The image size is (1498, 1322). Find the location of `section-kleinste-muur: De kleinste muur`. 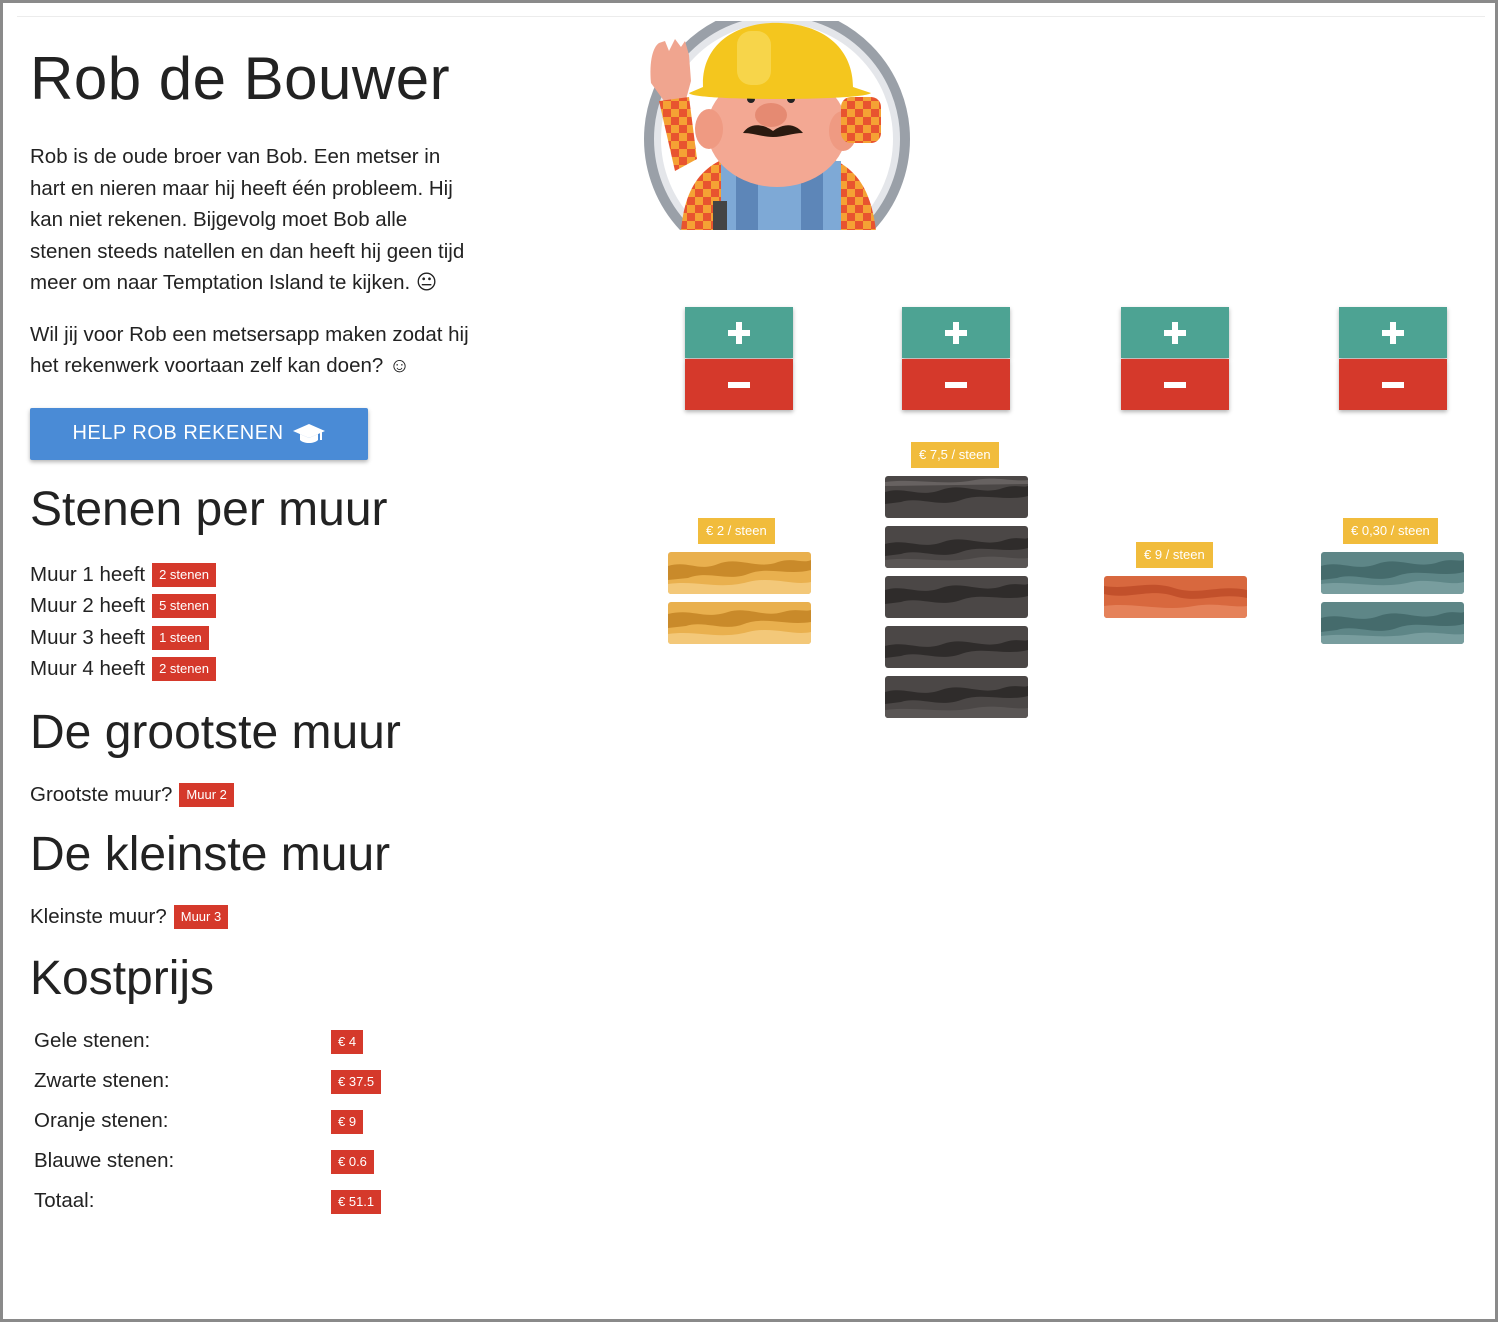

section-kleinste-muur: De kleinste muur is located at coordinates (210, 854).